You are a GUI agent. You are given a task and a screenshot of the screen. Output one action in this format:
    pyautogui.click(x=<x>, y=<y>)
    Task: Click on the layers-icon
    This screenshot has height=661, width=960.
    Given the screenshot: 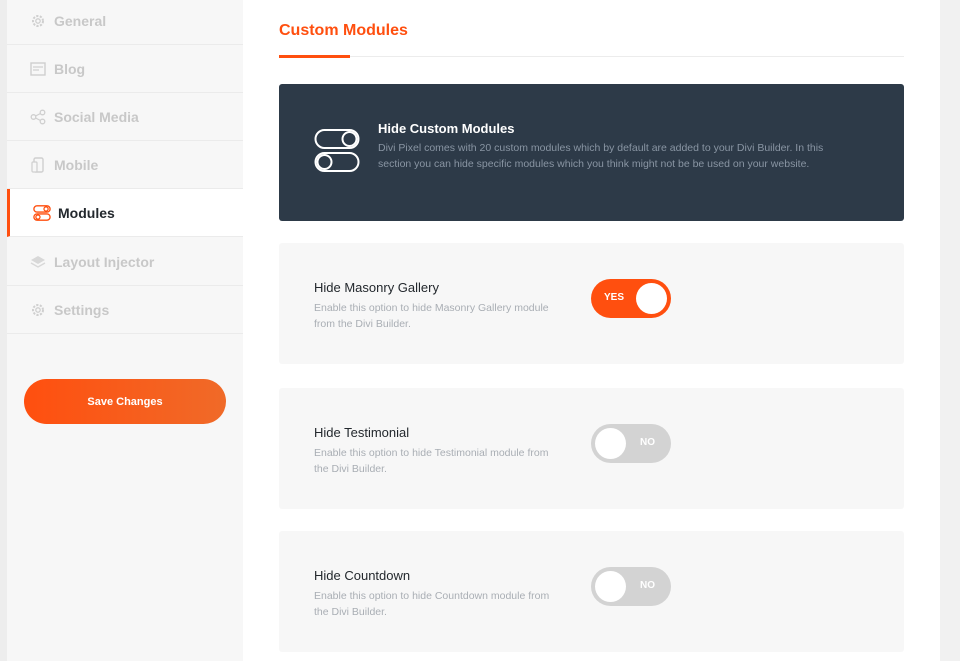 What is the action you would take?
    pyautogui.click(x=38, y=262)
    